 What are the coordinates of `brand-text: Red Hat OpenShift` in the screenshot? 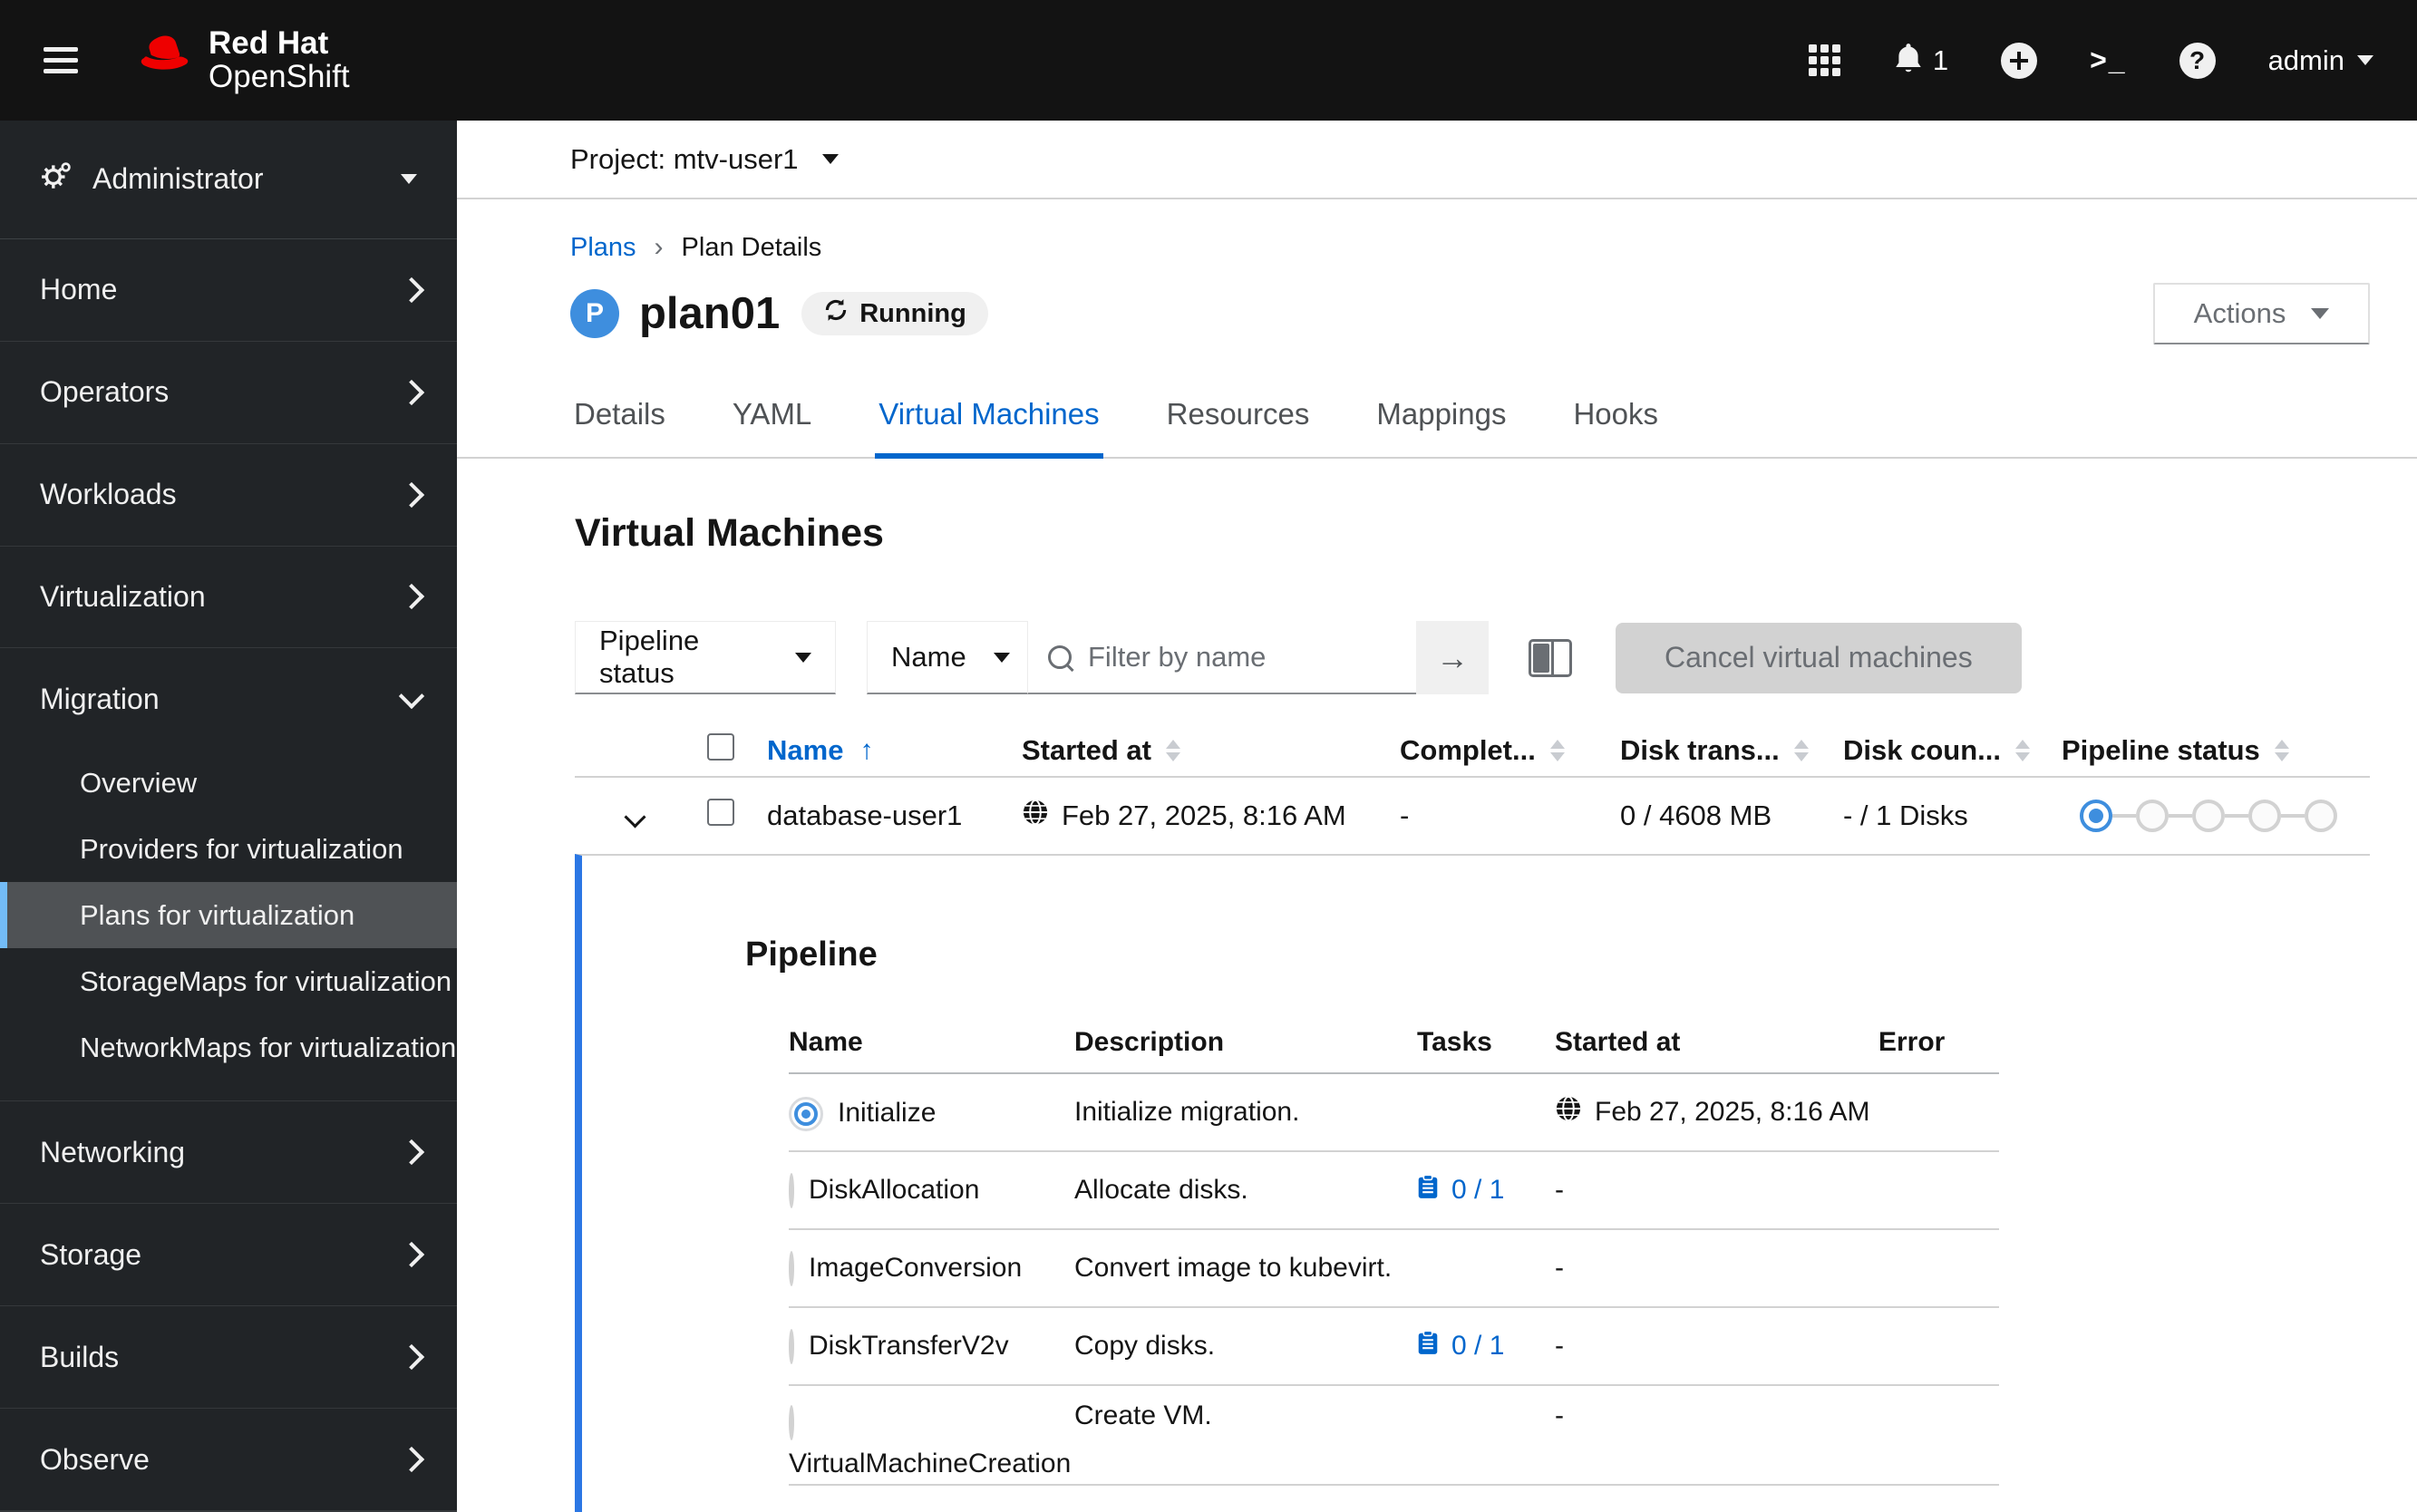 It's located at (279, 60).